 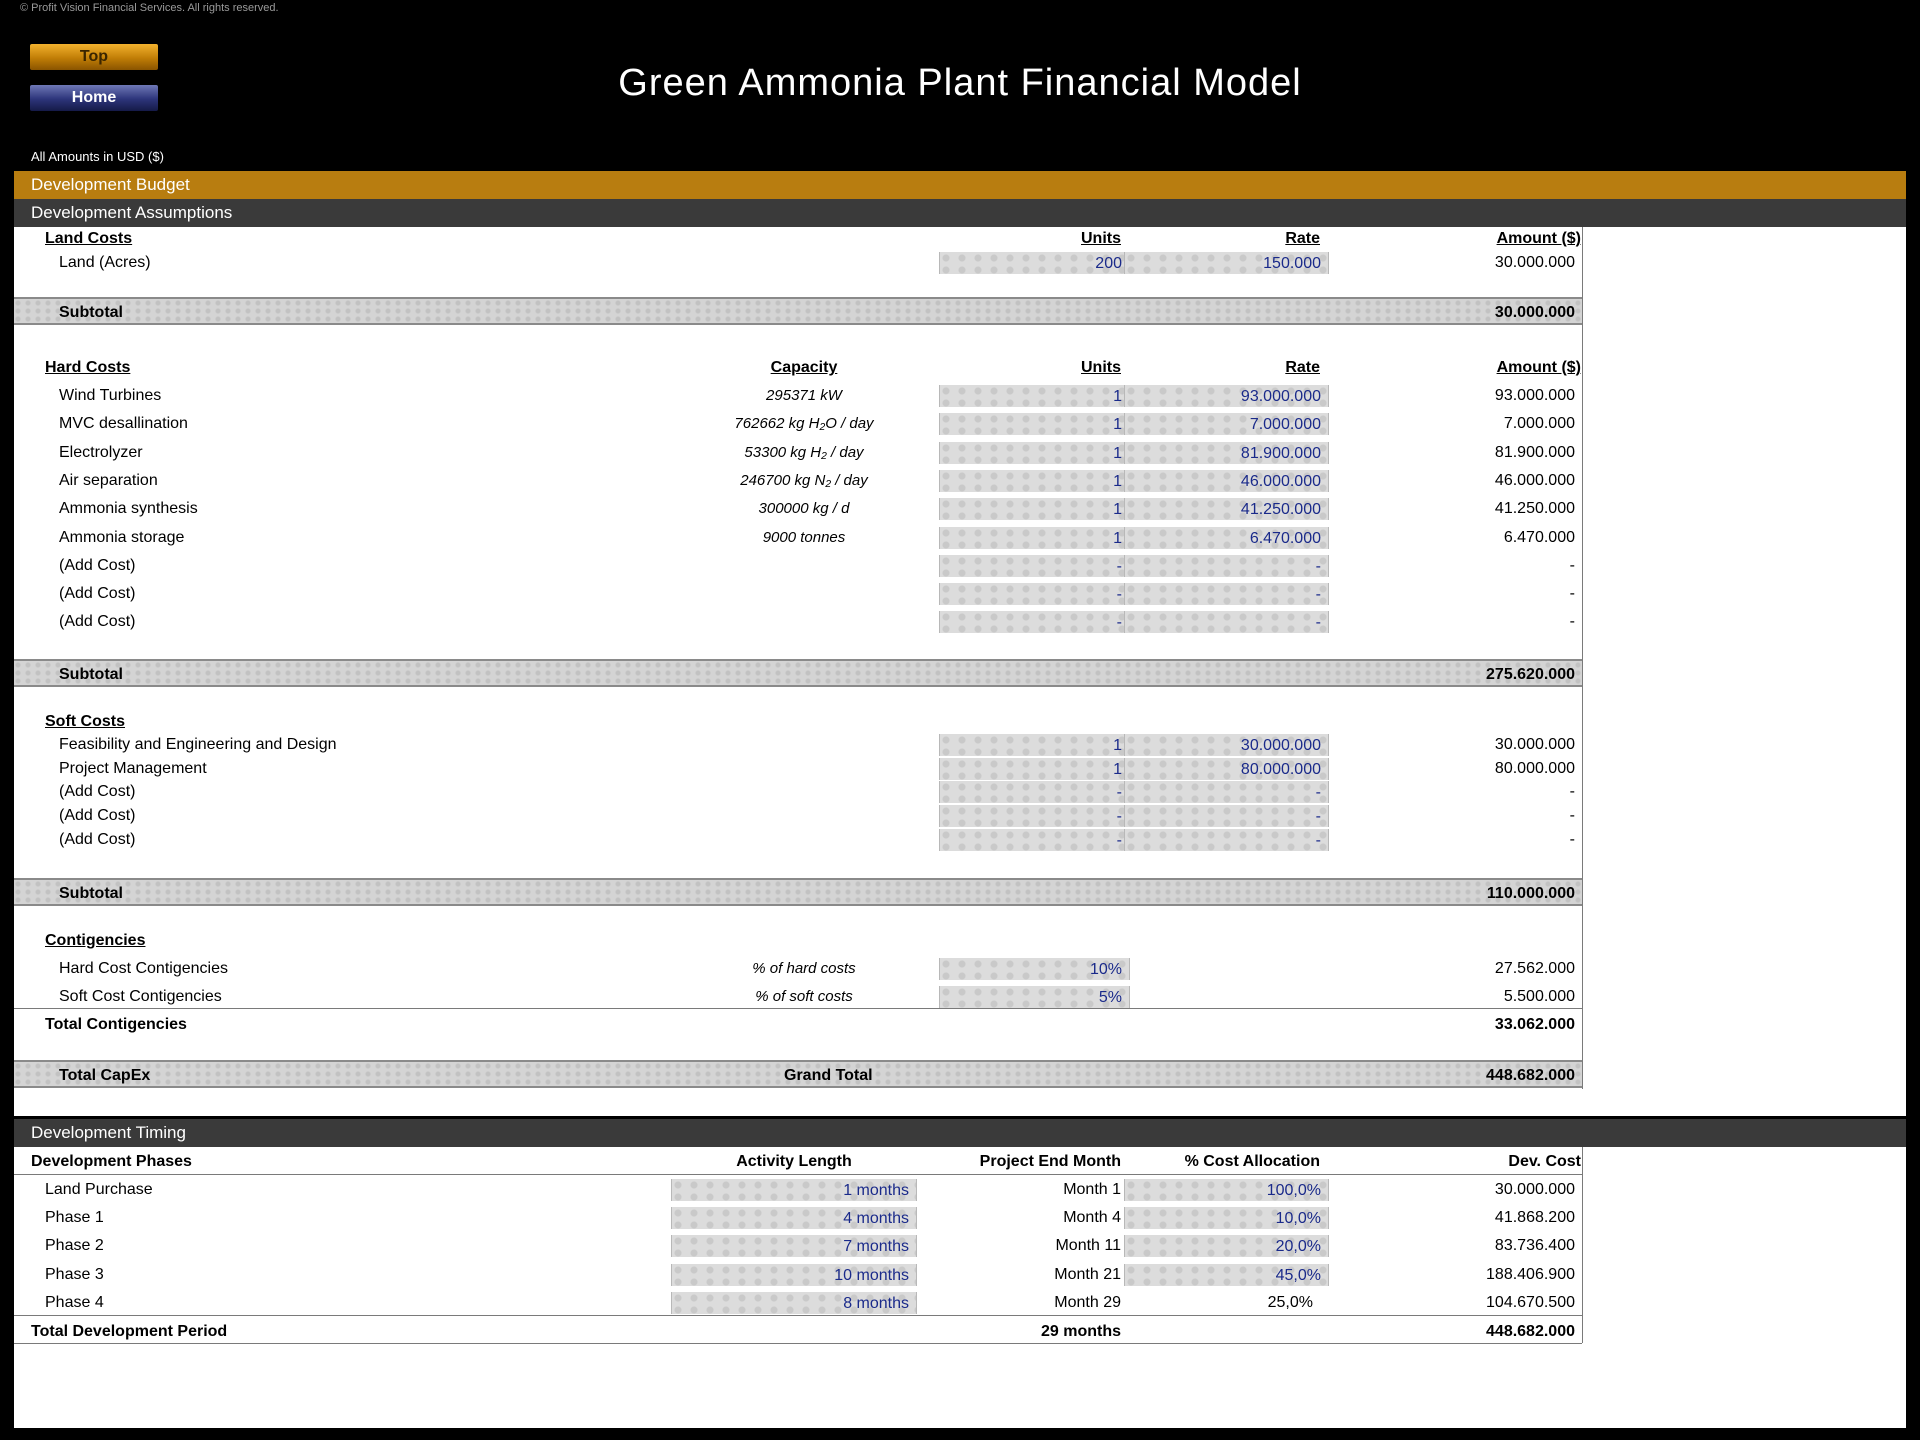 What do you see at coordinates (1572, 839) in the screenshot?
I see `amount-value: -` at bounding box center [1572, 839].